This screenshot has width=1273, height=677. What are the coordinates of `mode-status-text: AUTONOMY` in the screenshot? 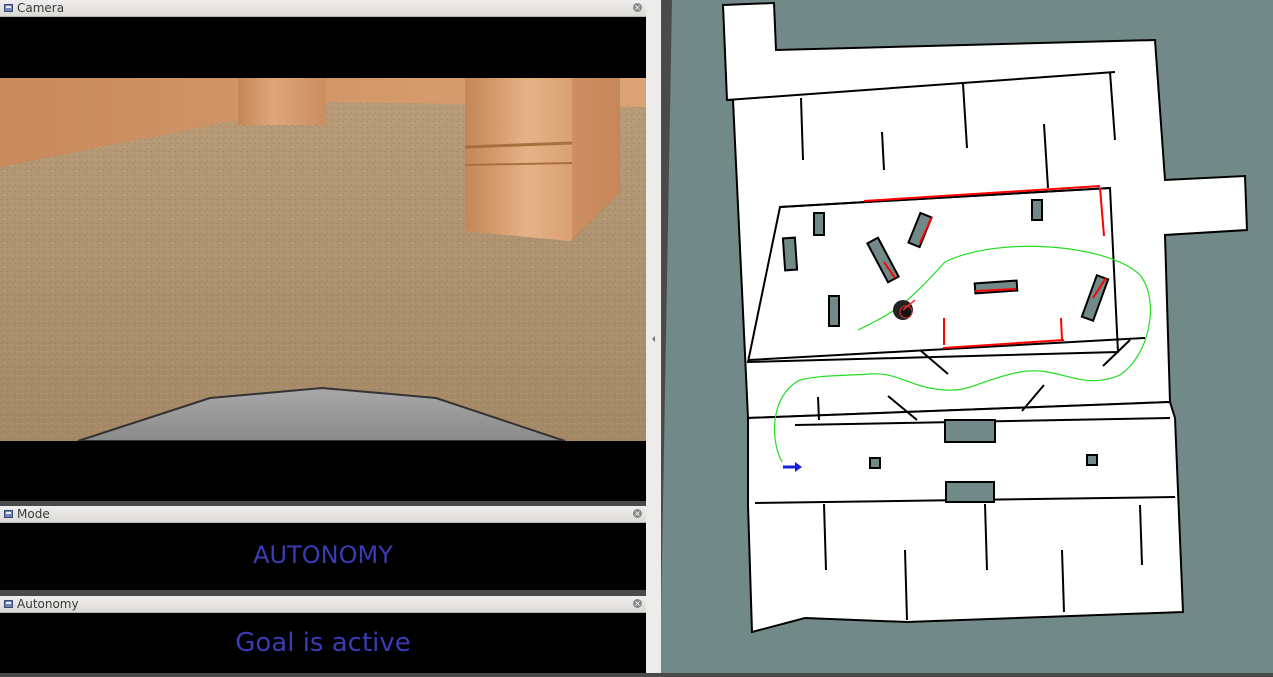 It's located at (323, 555).